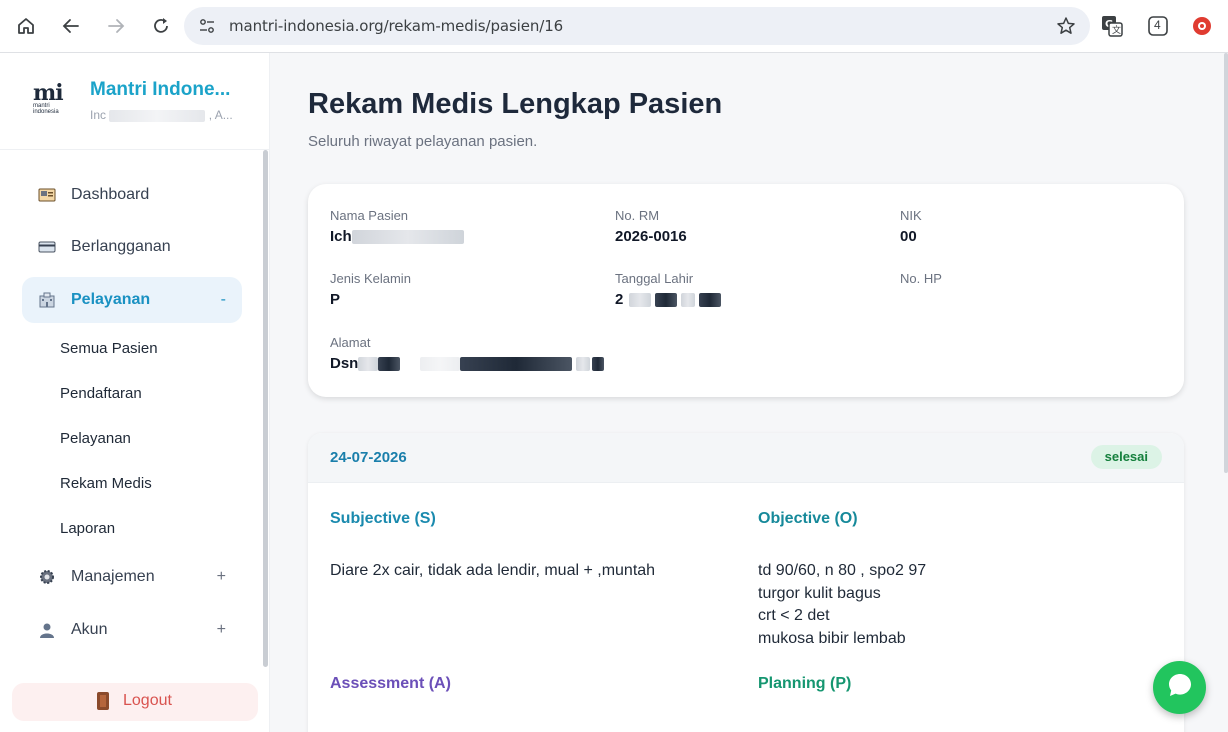 This screenshot has width=1228, height=732. I want to click on translate-icon: G文, so click(1112, 26).